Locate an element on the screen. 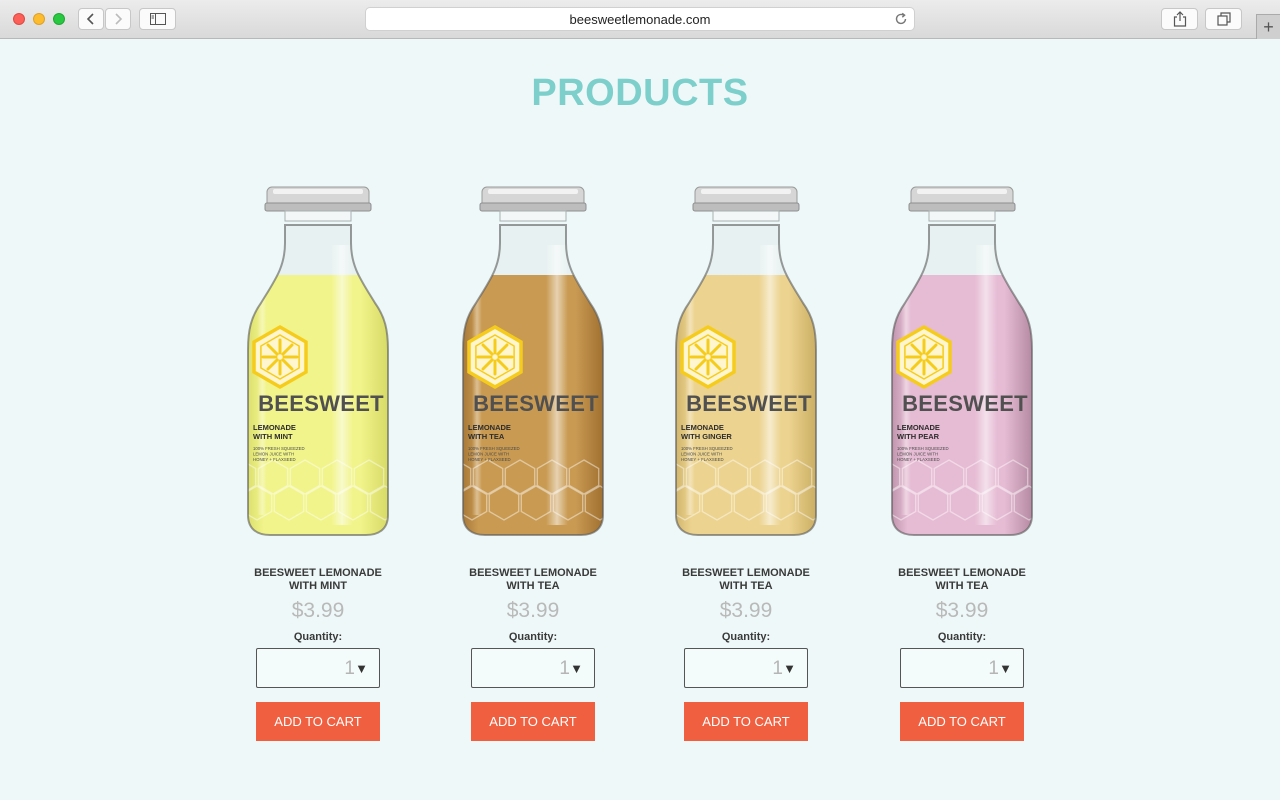  address-bar: beesweetlemonade.com is located at coordinates (640, 19).